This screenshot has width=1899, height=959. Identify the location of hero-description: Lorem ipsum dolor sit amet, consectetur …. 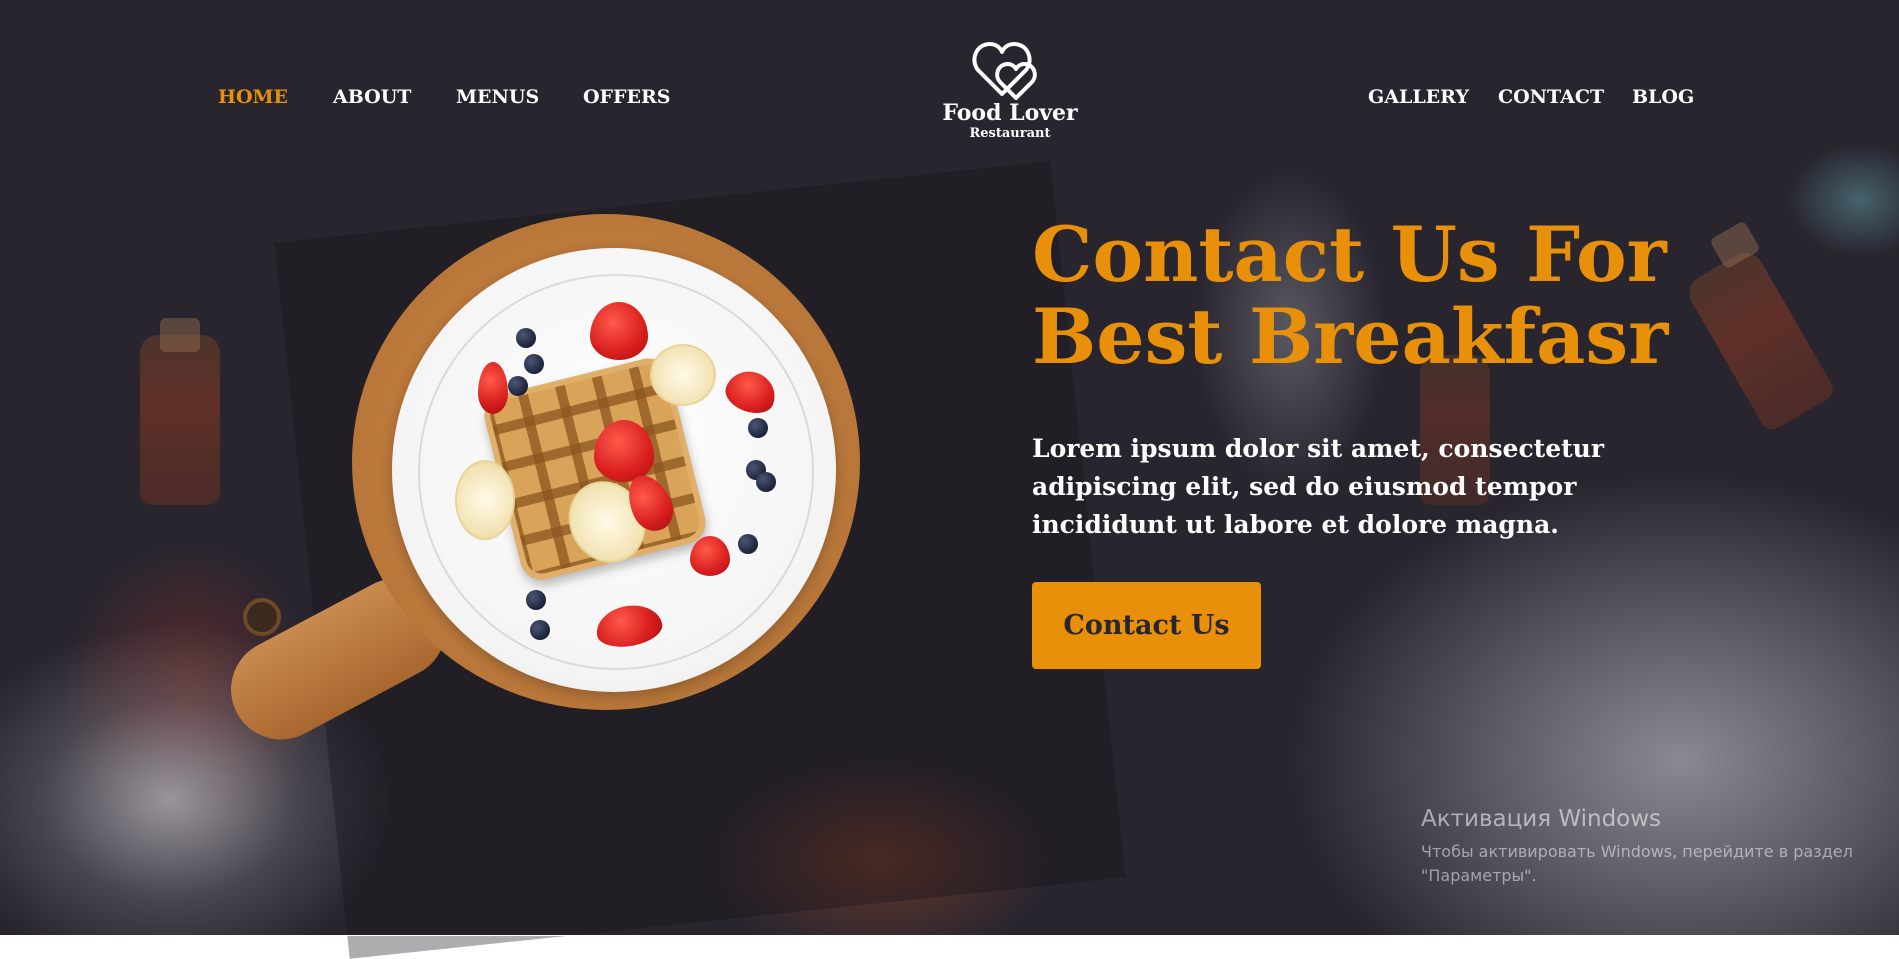
(1318, 486).